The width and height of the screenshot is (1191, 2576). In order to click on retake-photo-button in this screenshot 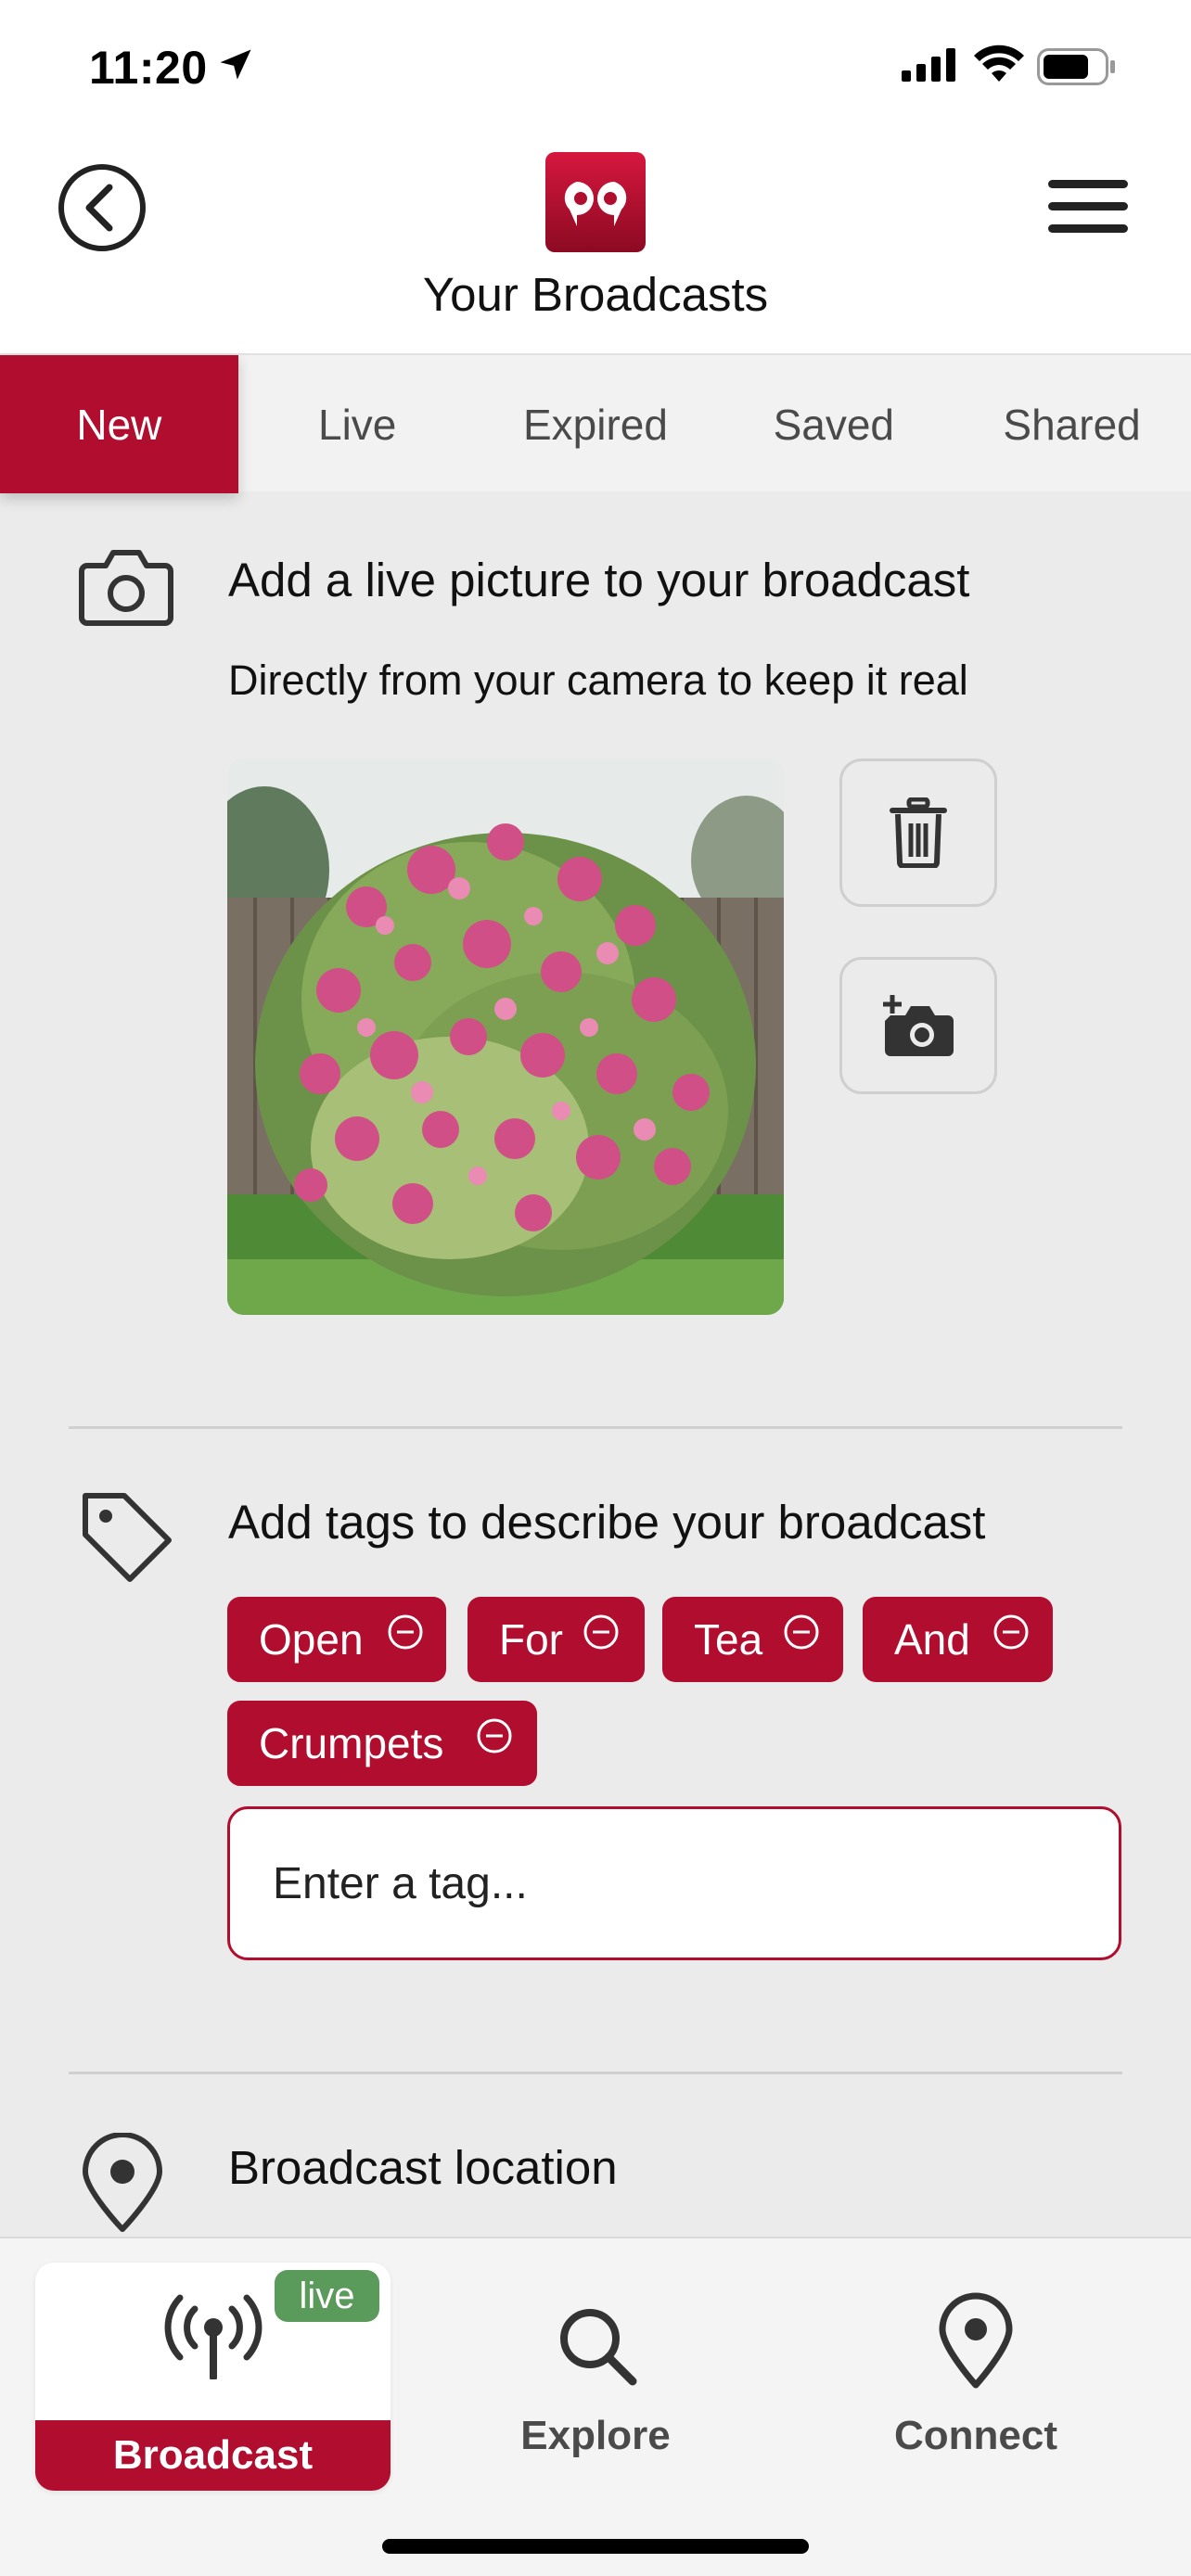, I will do `click(918, 1025)`.